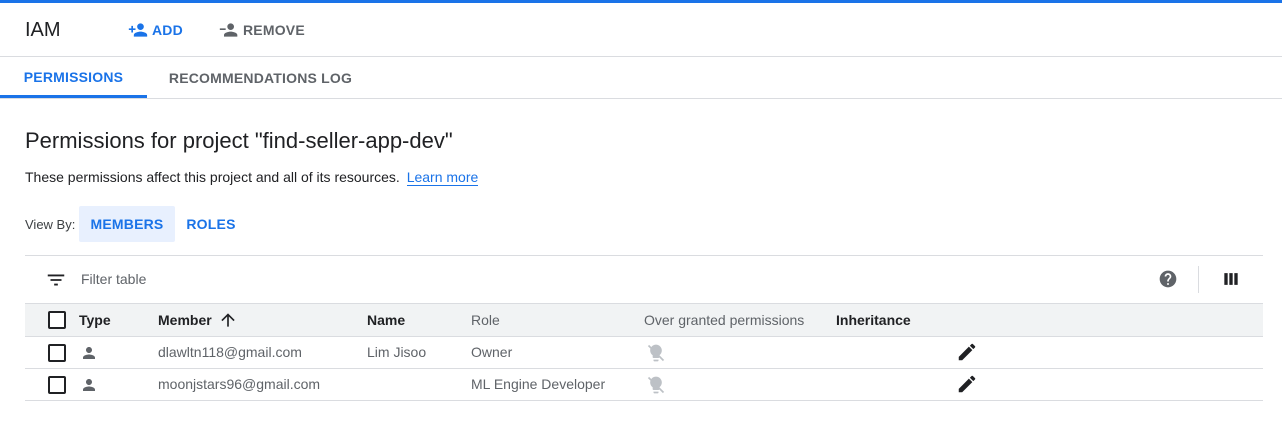  I want to click on member-role: Owner, so click(492, 352).